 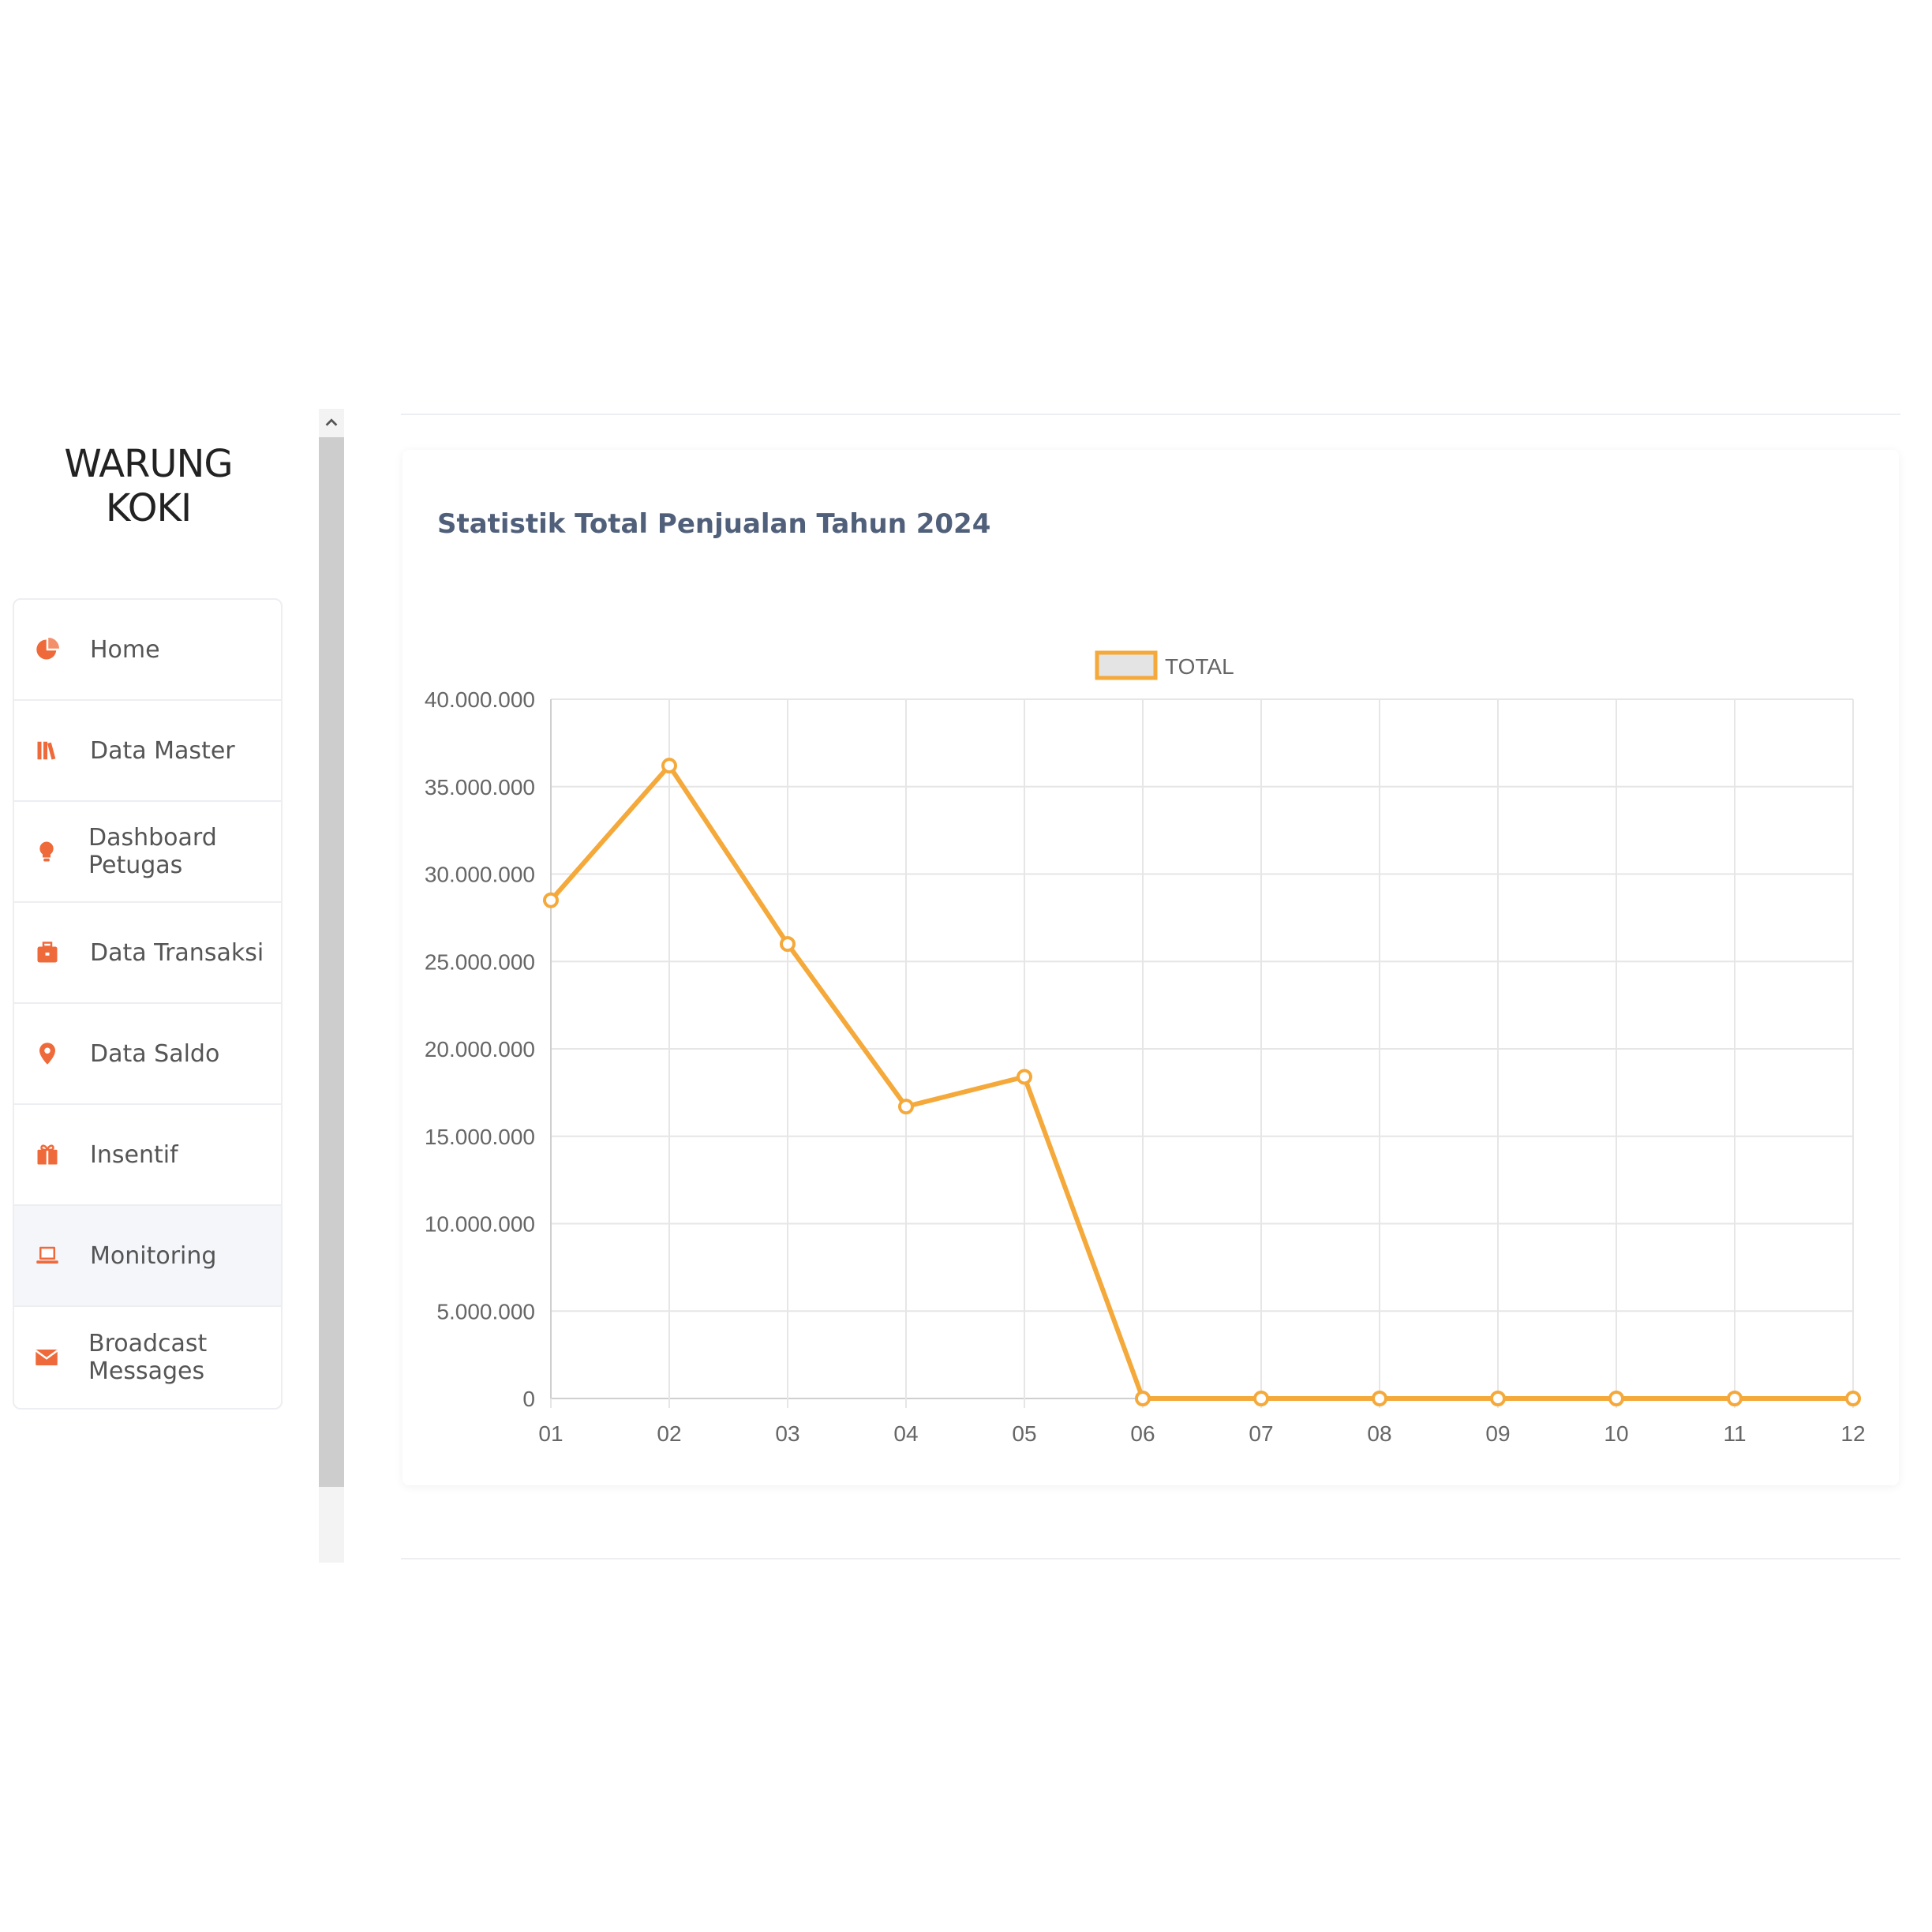 I want to click on scroll-thumb, so click(x=331, y=962).